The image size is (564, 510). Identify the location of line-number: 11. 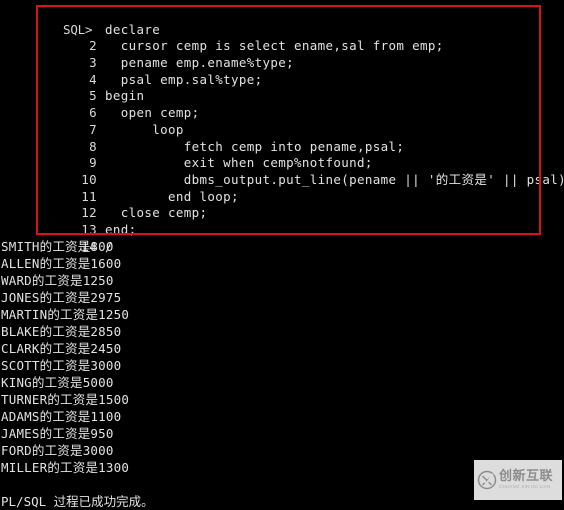
(89, 196).